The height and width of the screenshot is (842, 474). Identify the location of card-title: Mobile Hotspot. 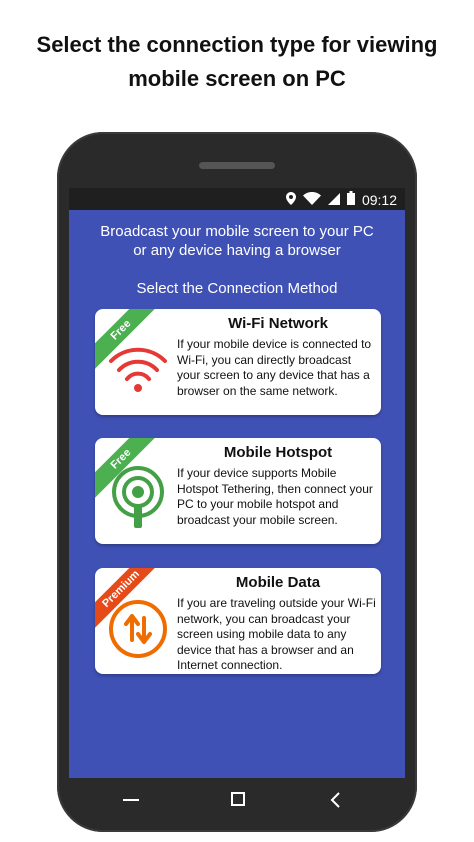
(278, 452).